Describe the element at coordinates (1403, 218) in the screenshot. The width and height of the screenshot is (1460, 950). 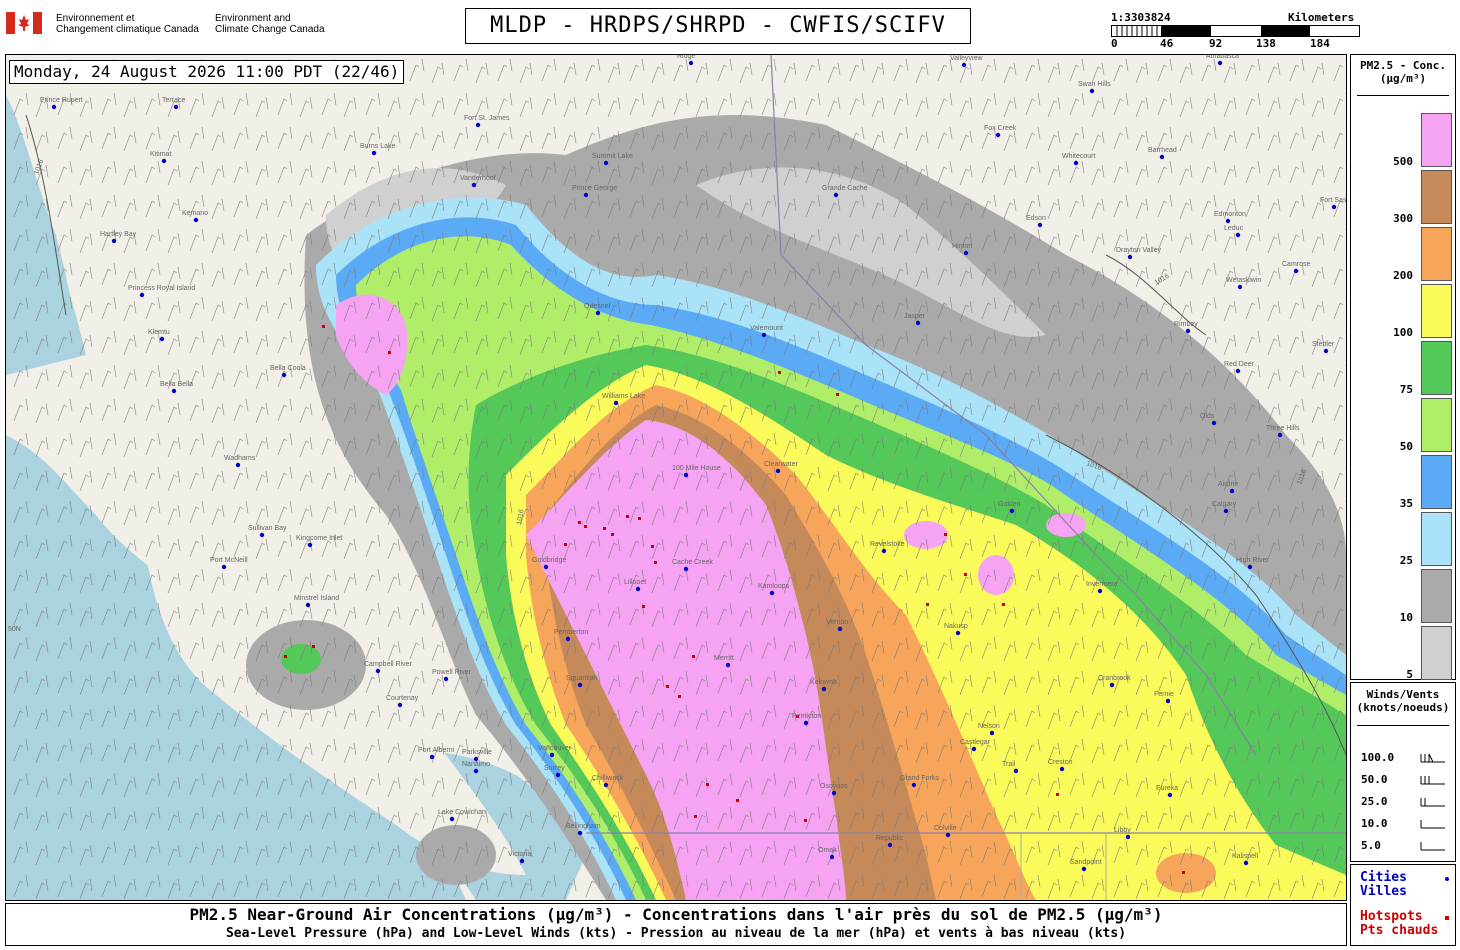
I see `legend-value: 300` at that location.